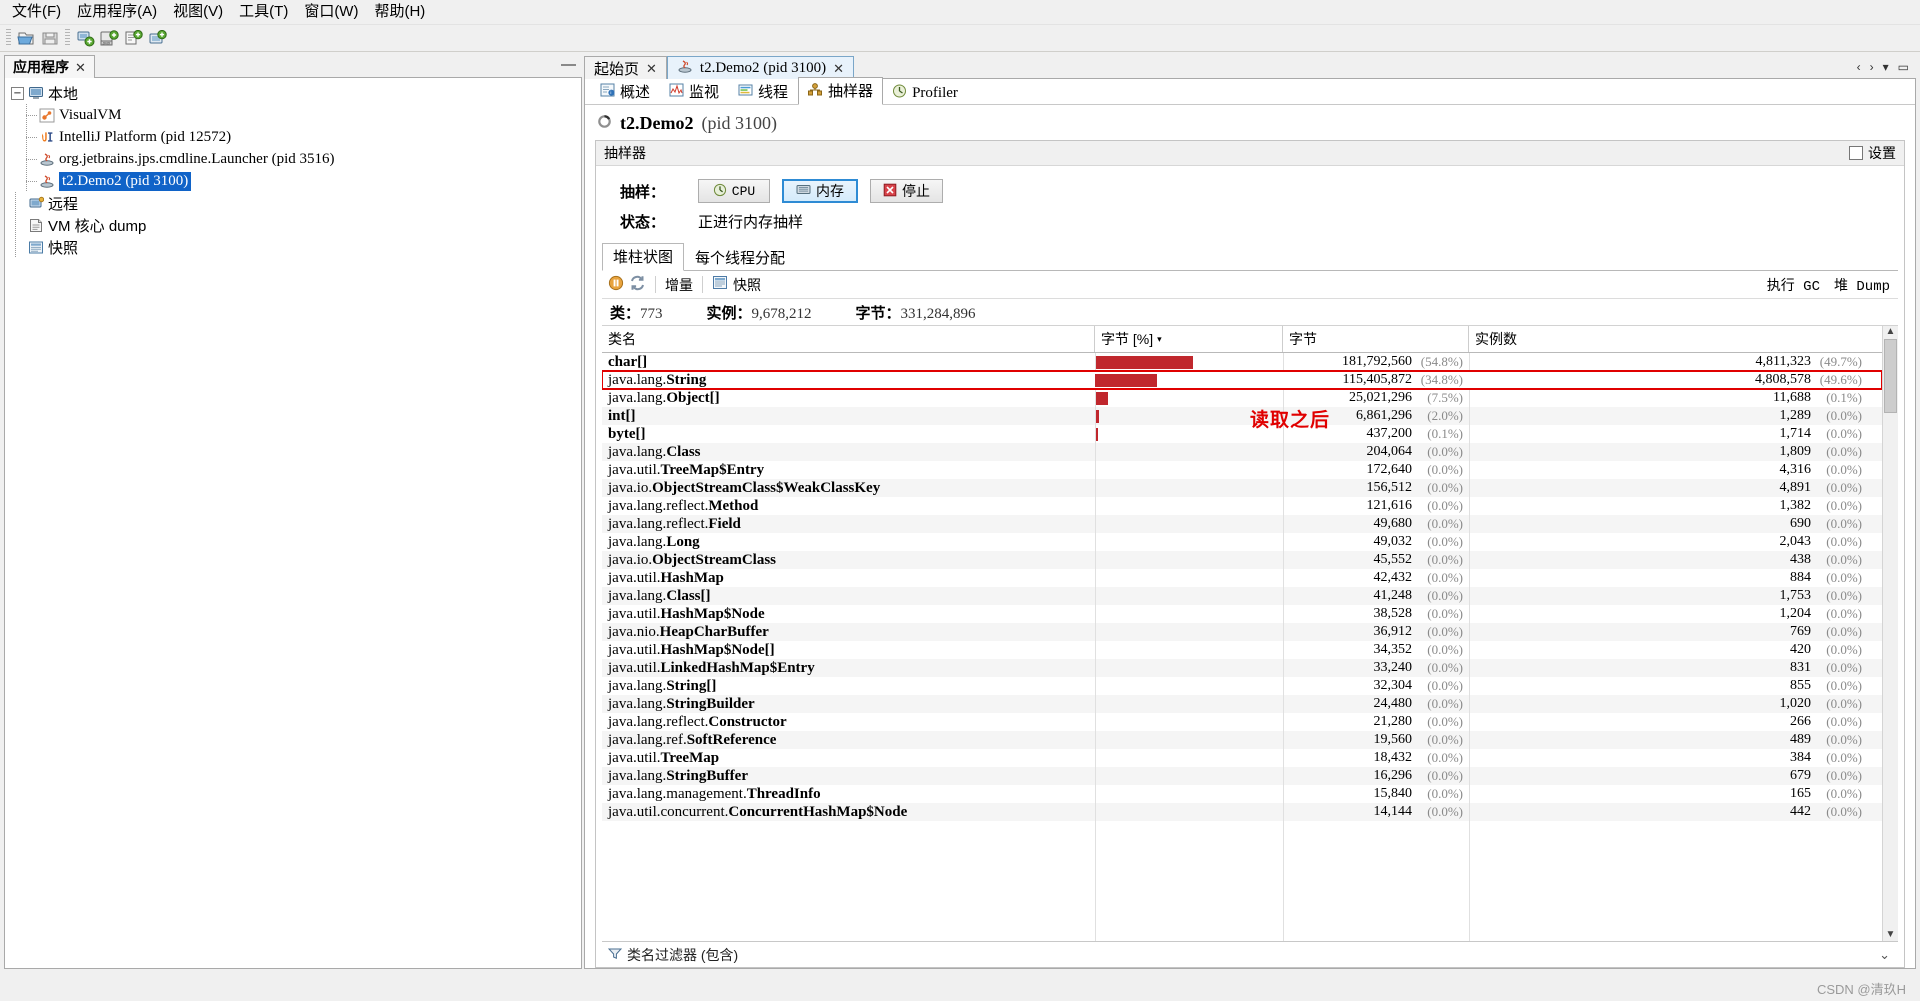 This screenshot has height=1001, width=1920. I want to click on tree-node-0: − 本地, so click(293, 93).